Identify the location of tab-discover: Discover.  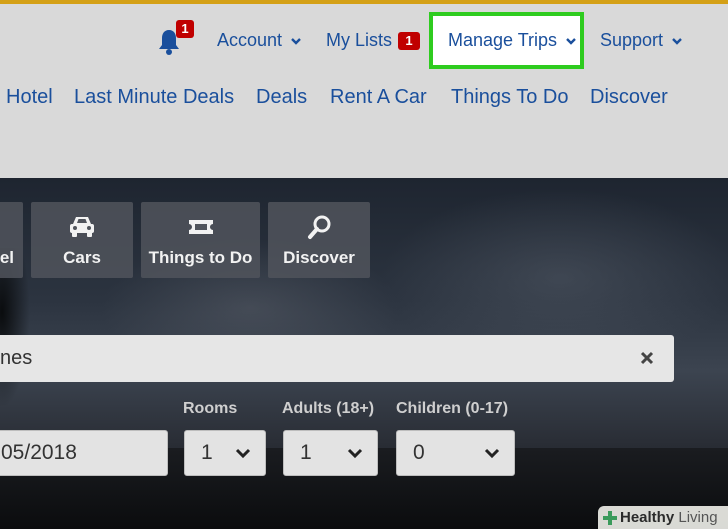
(319, 240).